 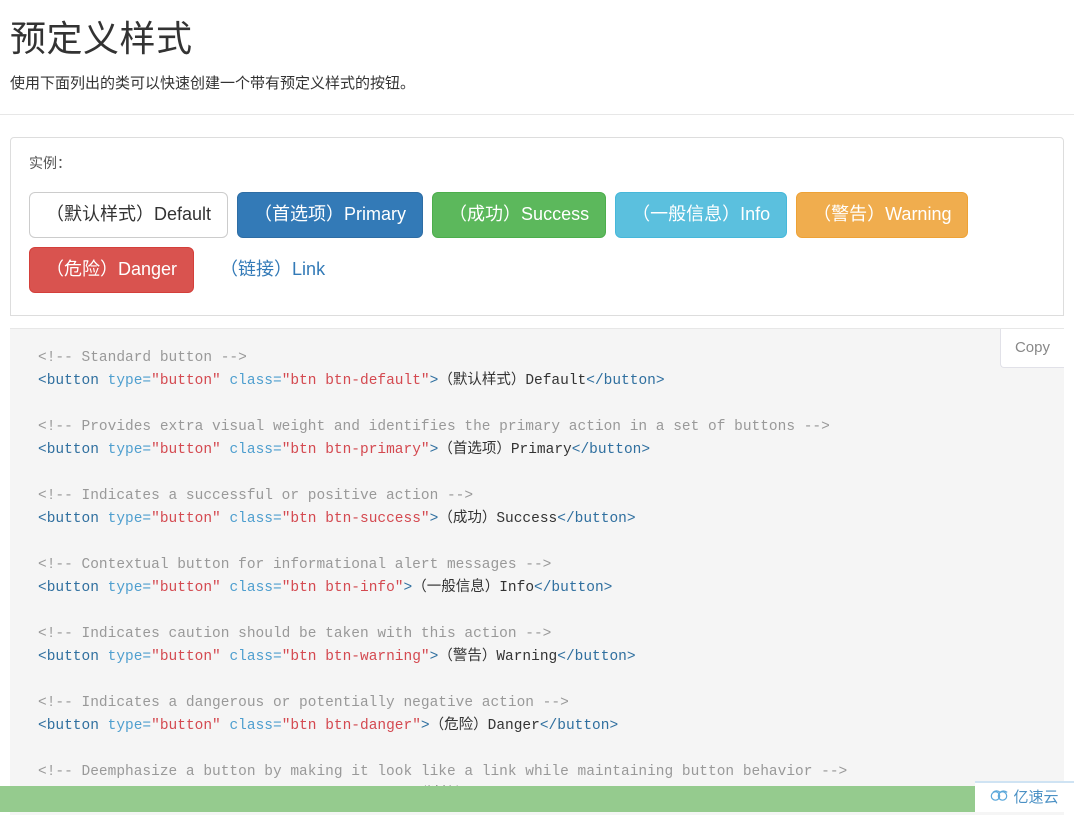 What do you see at coordinates (355, 656) in the screenshot?
I see `code-attr-value: "btn btn-warning"` at bounding box center [355, 656].